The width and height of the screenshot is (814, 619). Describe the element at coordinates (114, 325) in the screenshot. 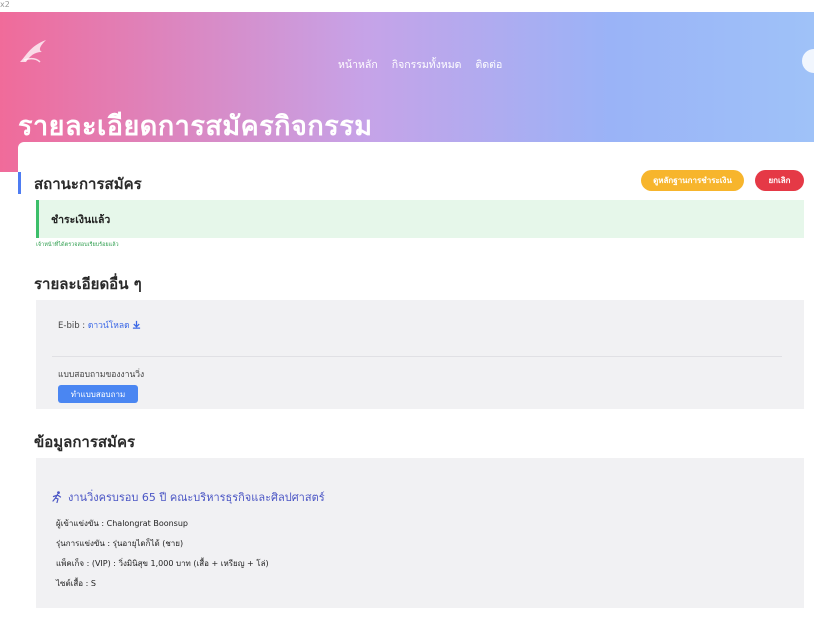

I see `ebib-download-link: ดาวน์โหลด` at that location.